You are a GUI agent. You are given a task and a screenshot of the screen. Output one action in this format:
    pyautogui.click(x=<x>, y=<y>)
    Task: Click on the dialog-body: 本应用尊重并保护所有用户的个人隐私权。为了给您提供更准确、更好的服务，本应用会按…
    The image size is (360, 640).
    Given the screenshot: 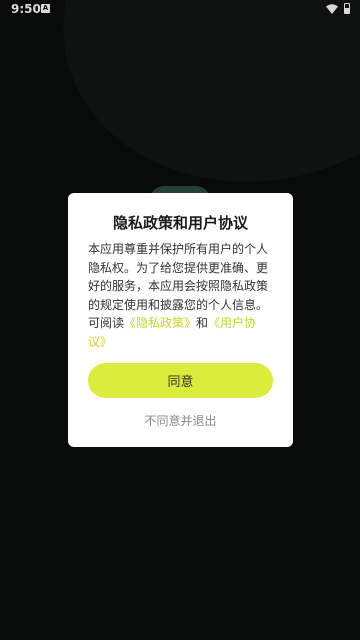 What is the action you would take?
    pyautogui.click(x=181, y=295)
    